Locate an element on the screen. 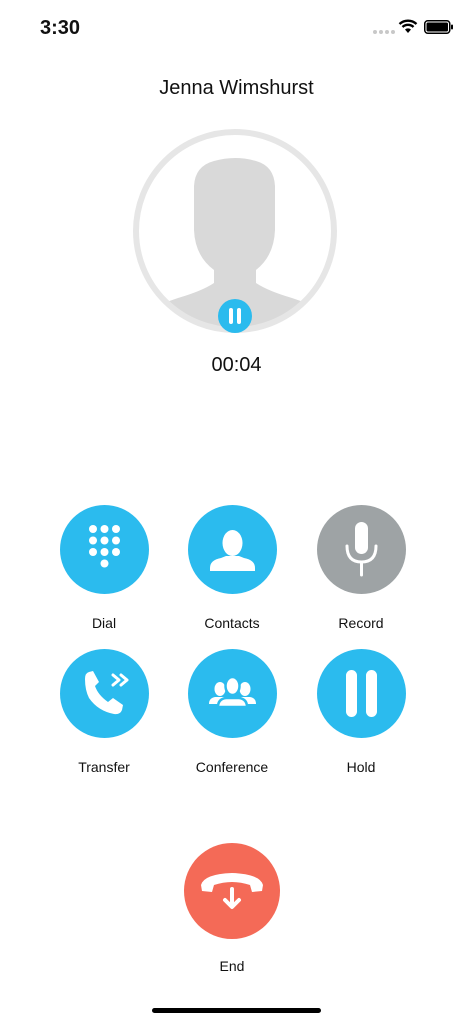 This screenshot has height=1024, width=473. dial-label: Dial is located at coordinates (104, 623).